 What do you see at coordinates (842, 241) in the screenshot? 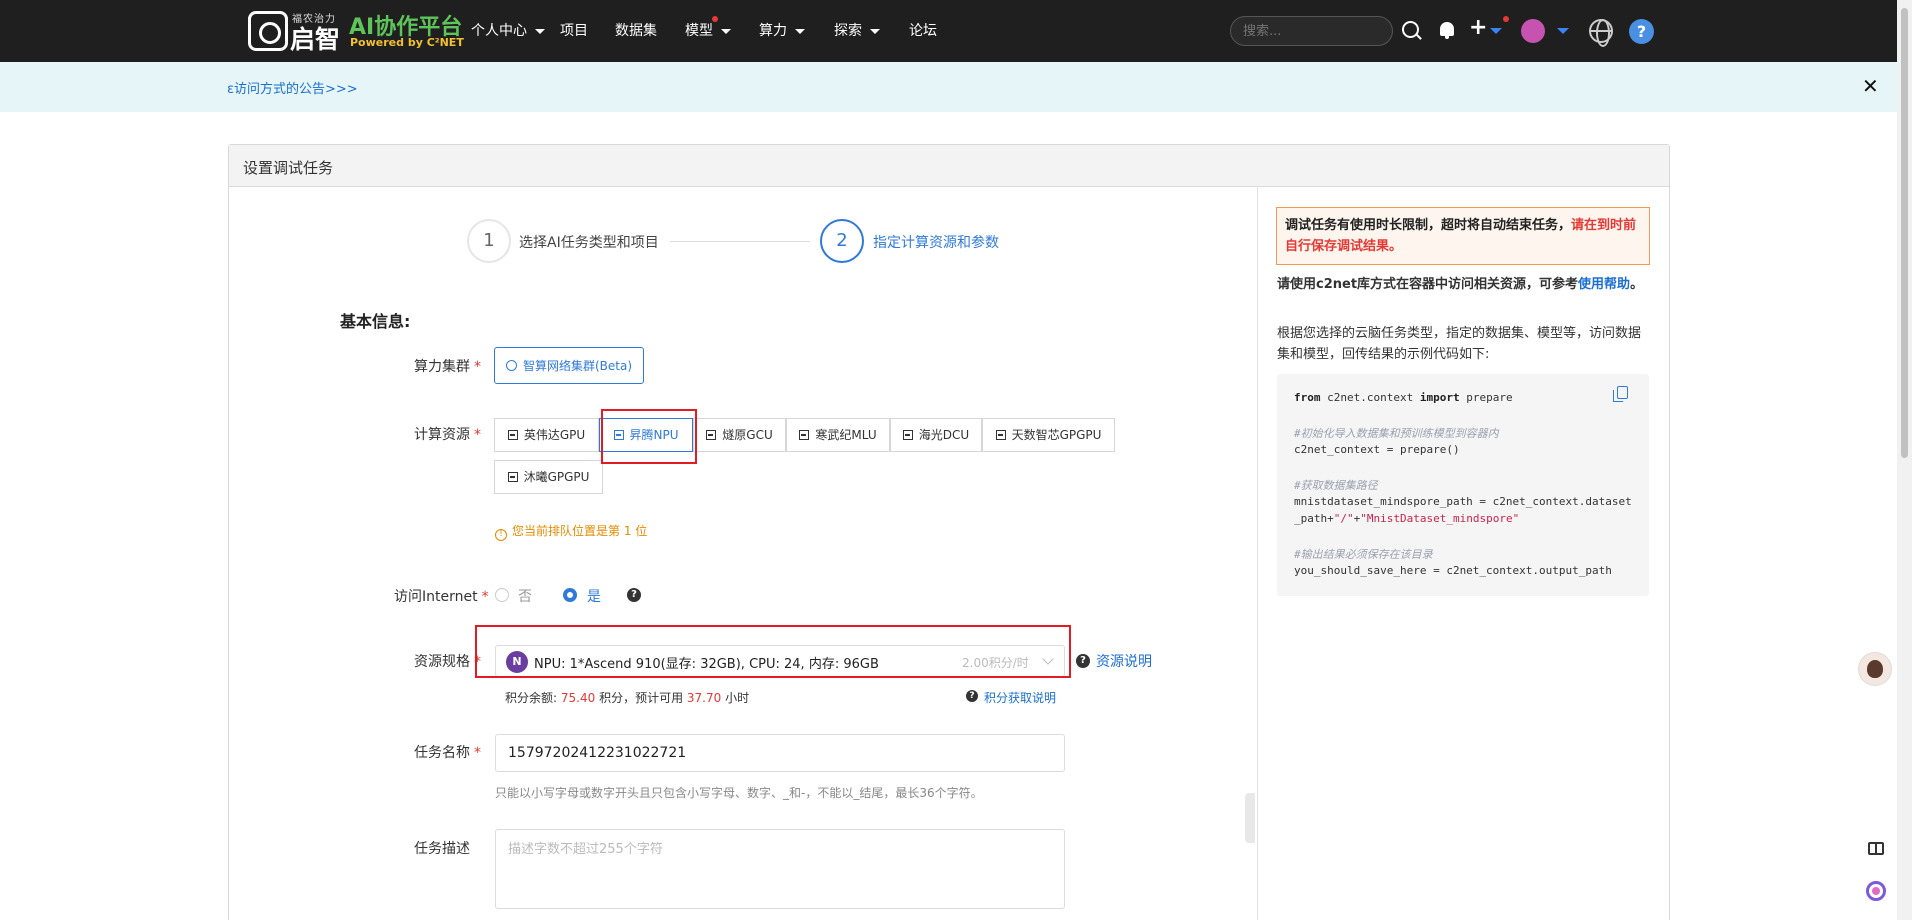
I see `step-2-circle: 2` at bounding box center [842, 241].